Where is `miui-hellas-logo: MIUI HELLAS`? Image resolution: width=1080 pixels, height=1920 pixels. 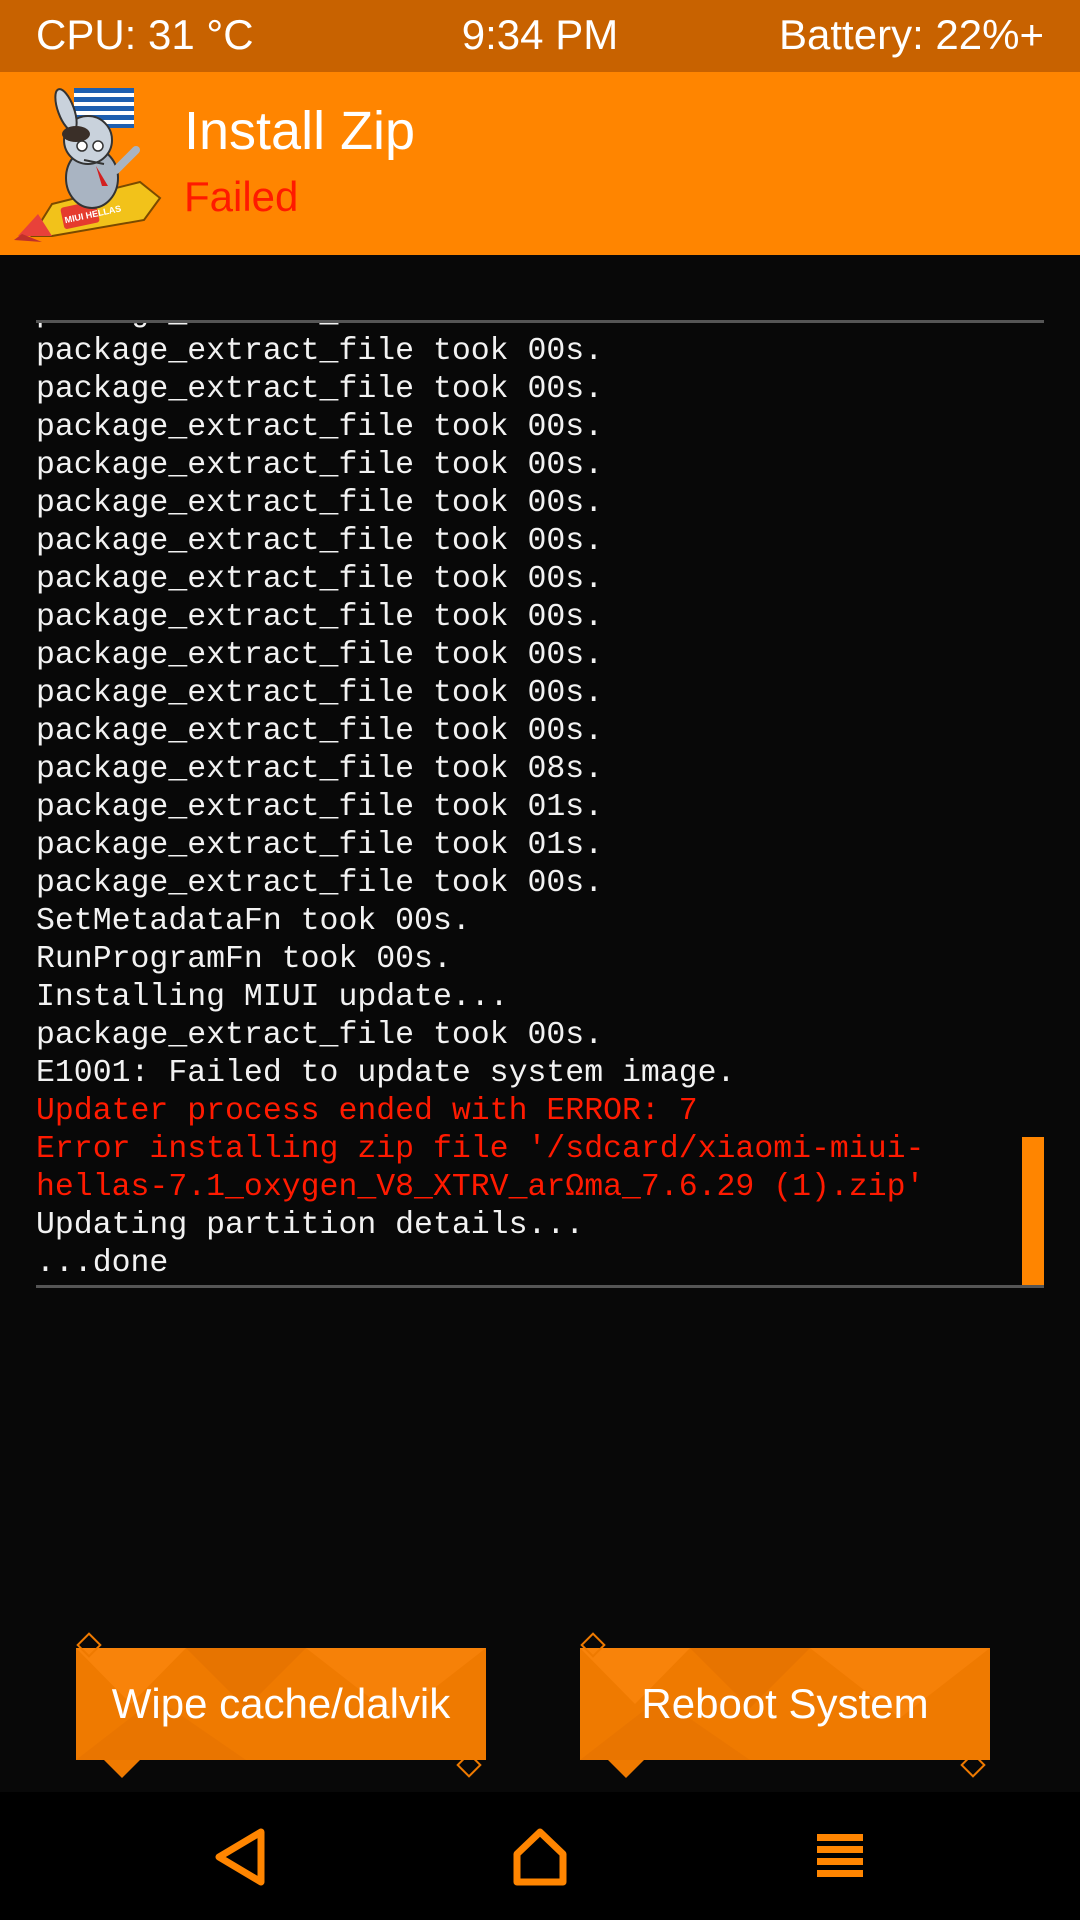
miui-hellas-logo: MIUI HELLAS is located at coordinates (88, 165).